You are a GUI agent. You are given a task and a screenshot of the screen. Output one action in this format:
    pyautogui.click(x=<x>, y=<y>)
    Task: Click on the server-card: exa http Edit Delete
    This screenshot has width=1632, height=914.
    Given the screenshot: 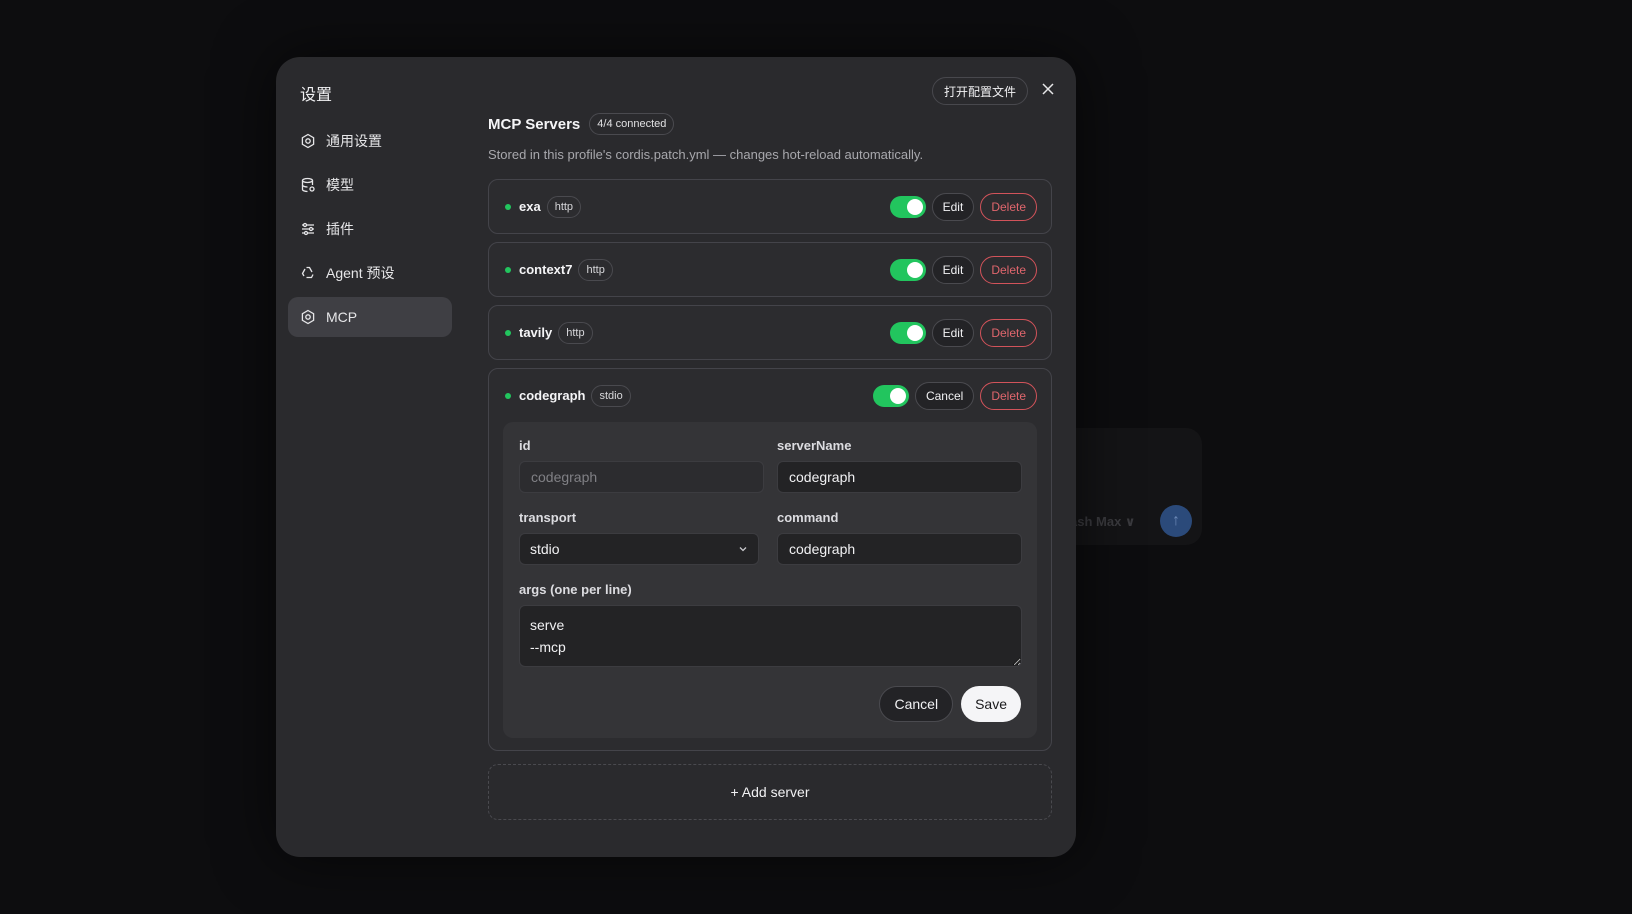 What is the action you would take?
    pyautogui.click(x=770, y=206)
    